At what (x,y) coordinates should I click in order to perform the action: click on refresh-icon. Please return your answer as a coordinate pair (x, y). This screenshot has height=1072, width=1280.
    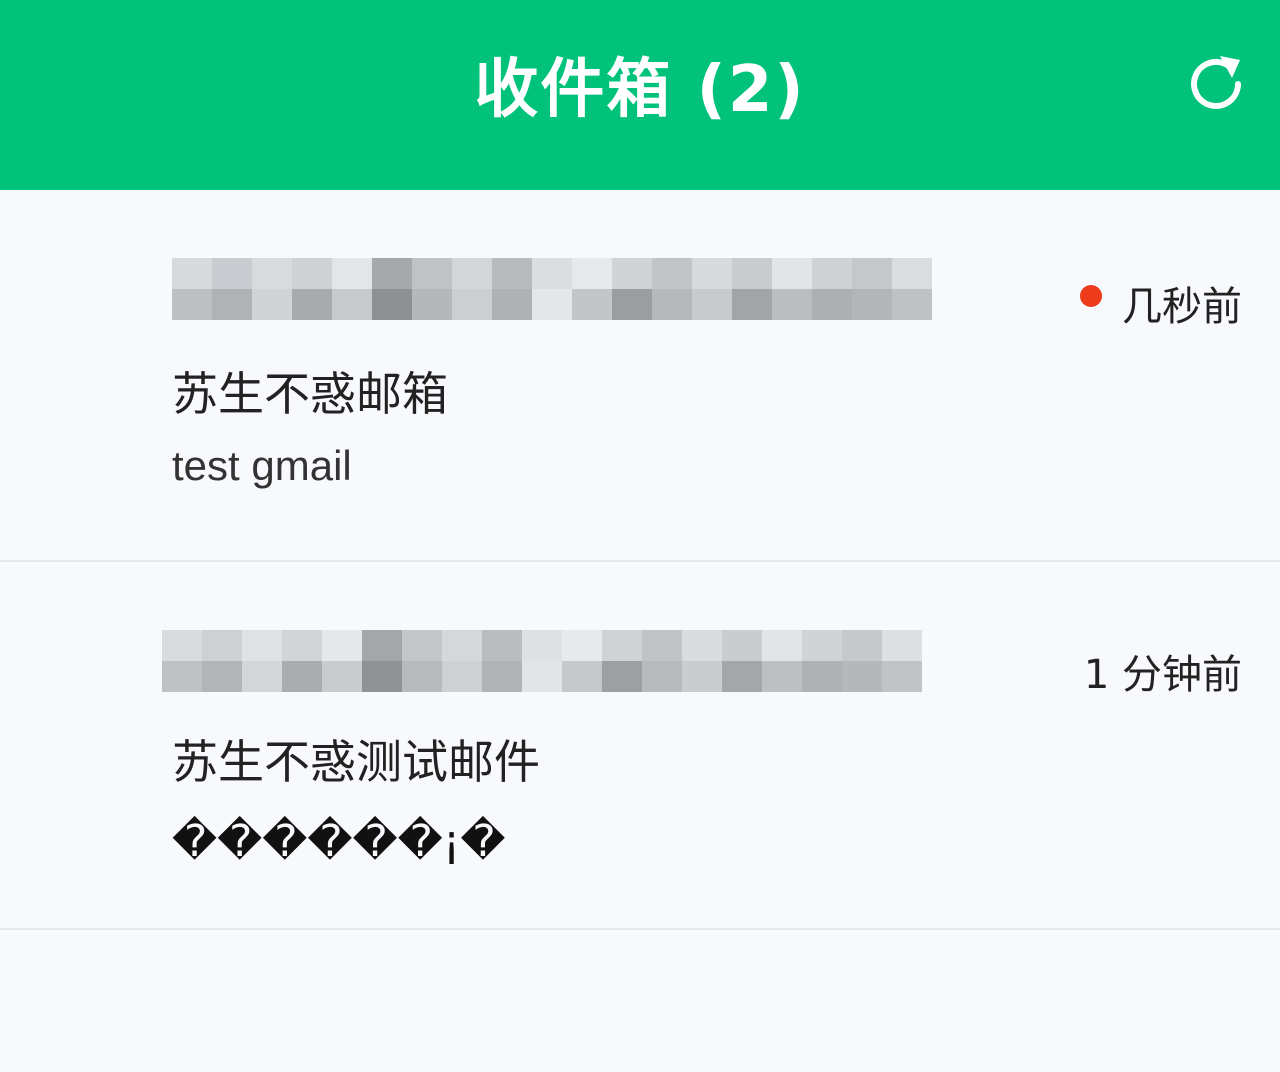
    Looking at the image, I should click on (1216, 82).